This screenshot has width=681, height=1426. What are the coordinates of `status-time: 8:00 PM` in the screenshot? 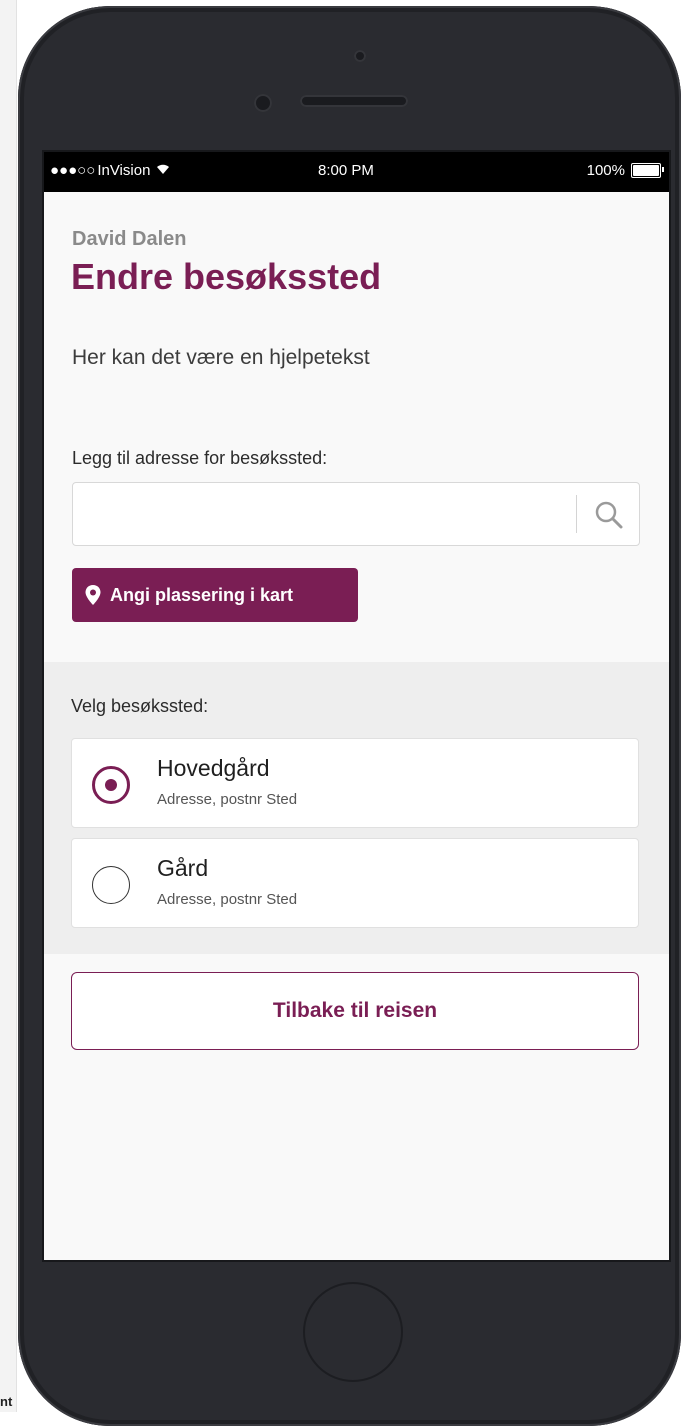 It's located at (346, 170).